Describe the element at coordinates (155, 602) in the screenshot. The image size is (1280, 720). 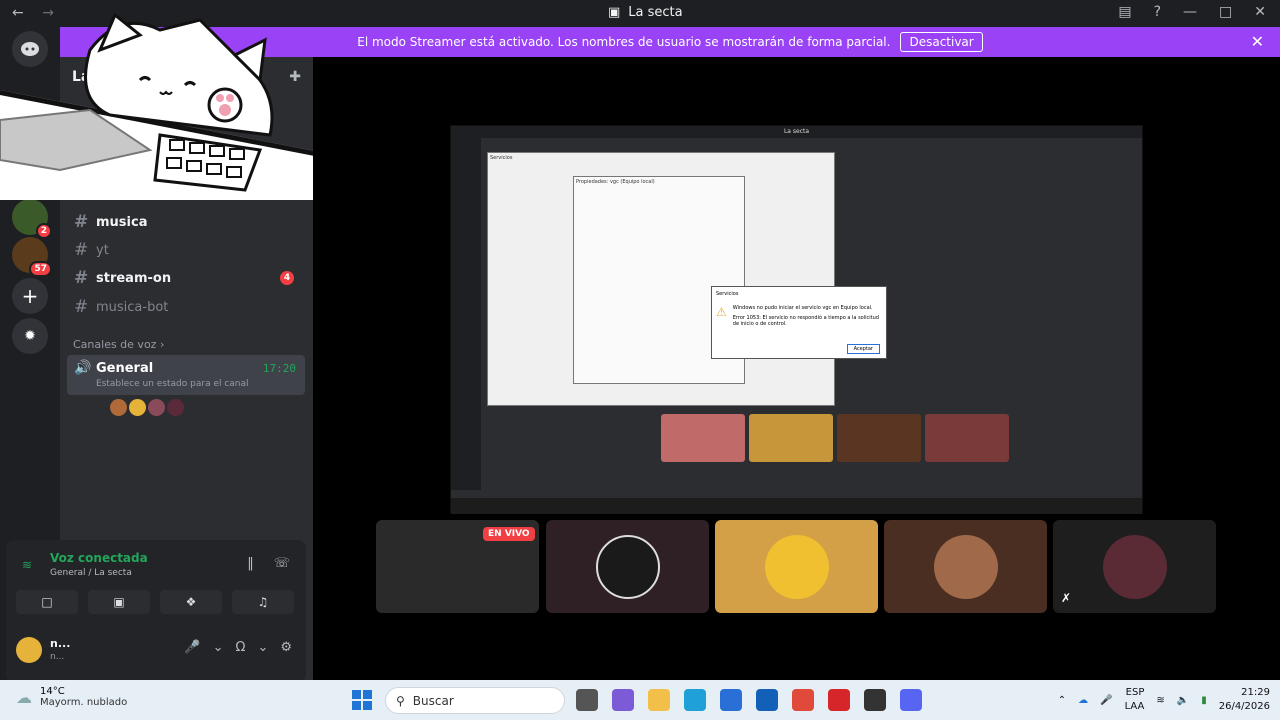
I see `voice-buttons: □ ▣ ❖ ♫` at that location.